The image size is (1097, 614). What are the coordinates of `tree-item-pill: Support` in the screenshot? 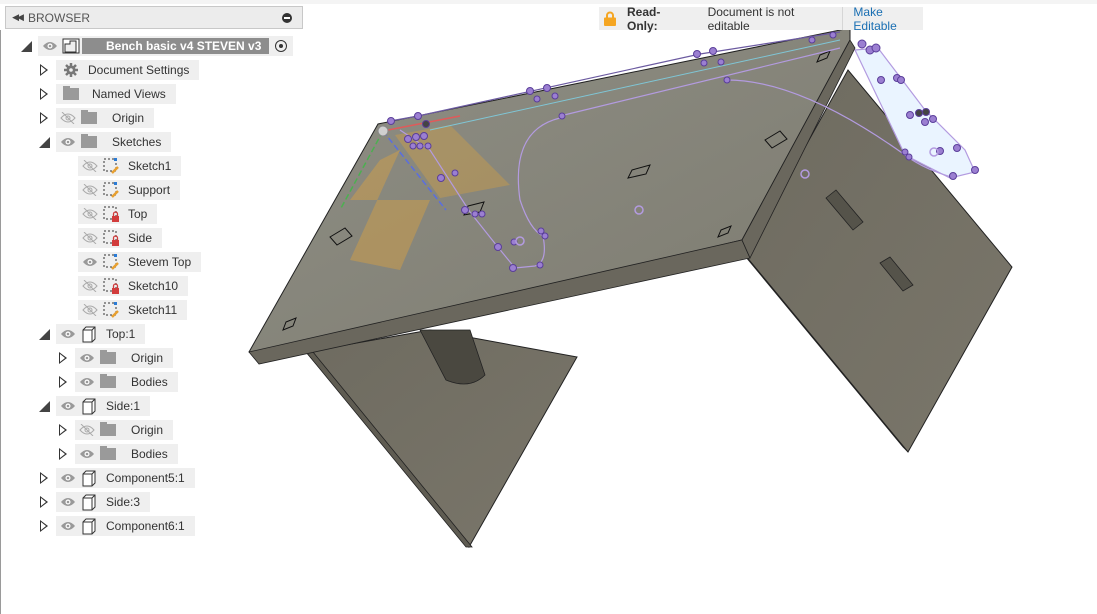 It's located at (129, 190).